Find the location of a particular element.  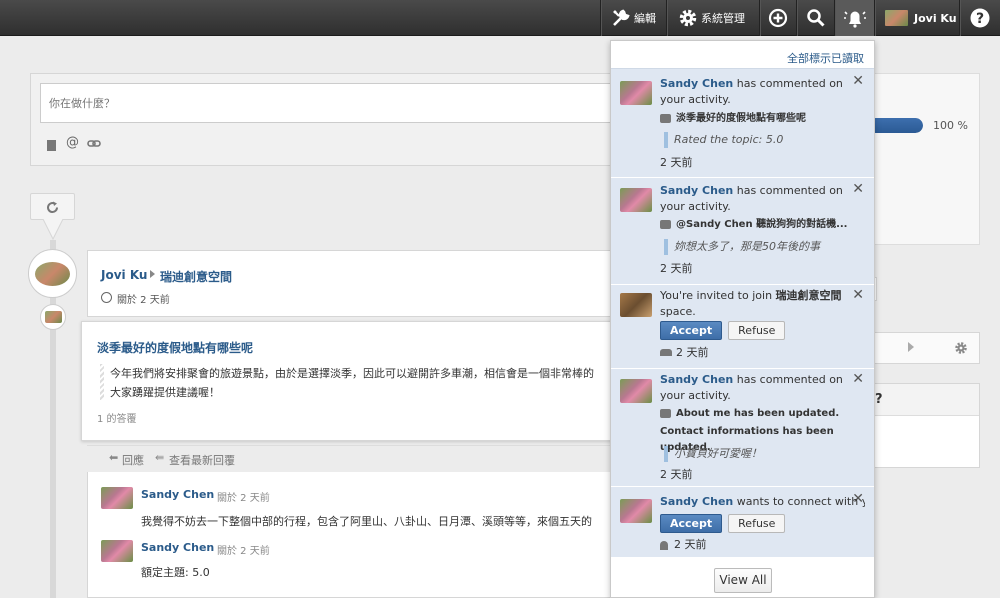

chevron-right-icon is located at coordinates (911, 347).